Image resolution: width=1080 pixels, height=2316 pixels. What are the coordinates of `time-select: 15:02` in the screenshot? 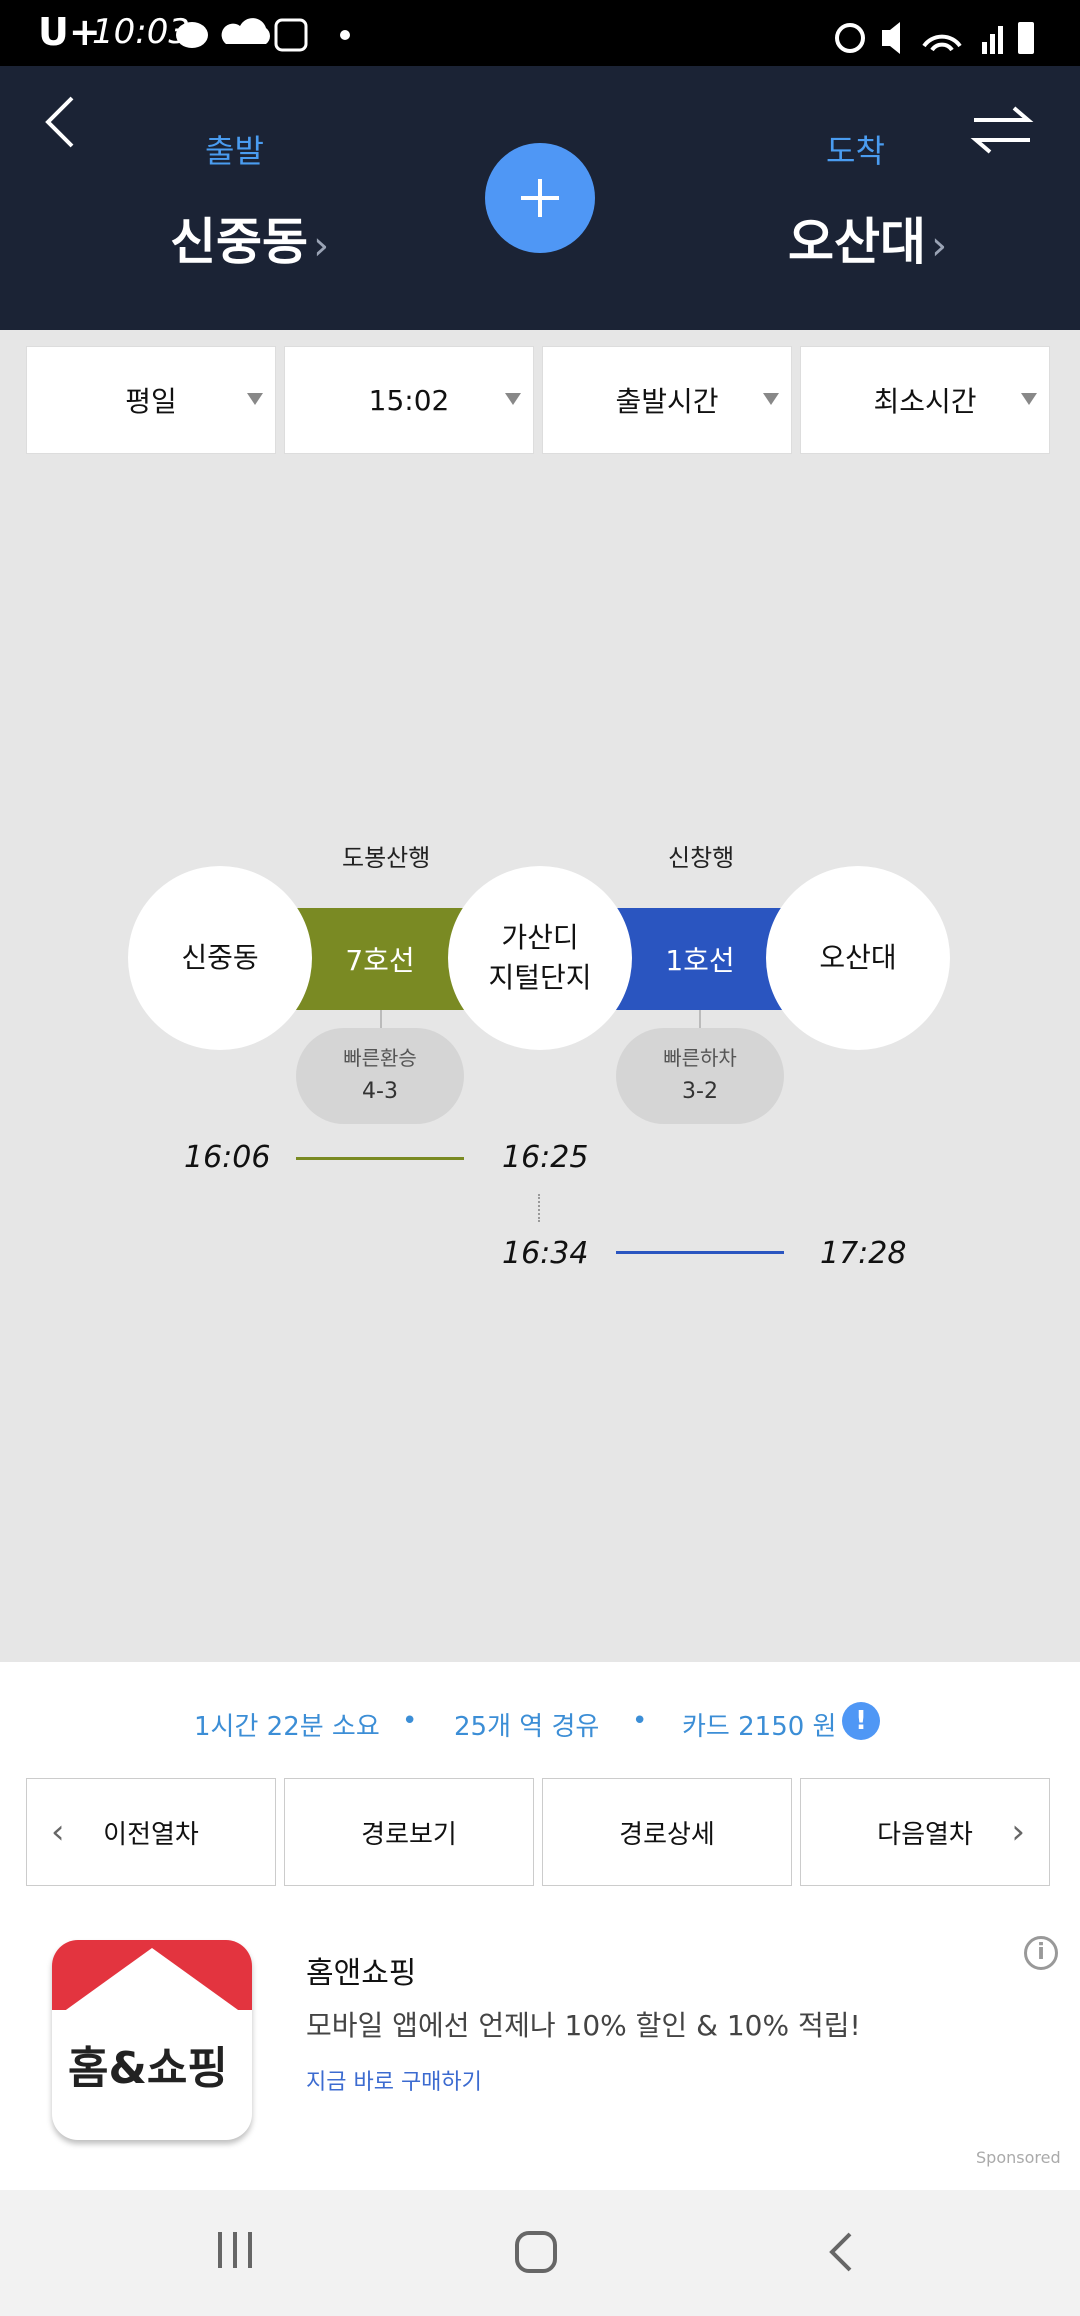 It's located at (409, 400).